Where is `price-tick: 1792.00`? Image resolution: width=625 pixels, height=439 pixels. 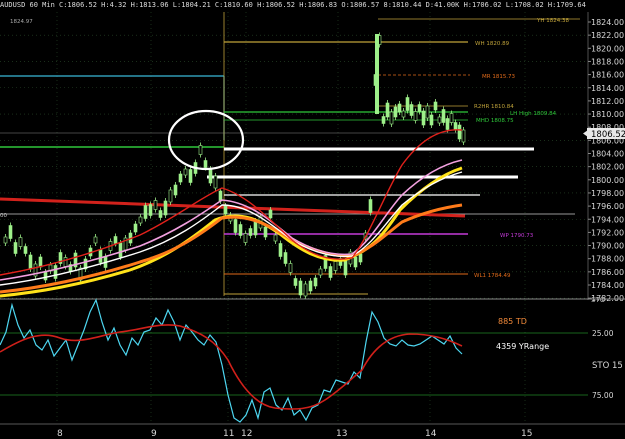
price-tick: 1792.00 is located at coordinates (607, 232).